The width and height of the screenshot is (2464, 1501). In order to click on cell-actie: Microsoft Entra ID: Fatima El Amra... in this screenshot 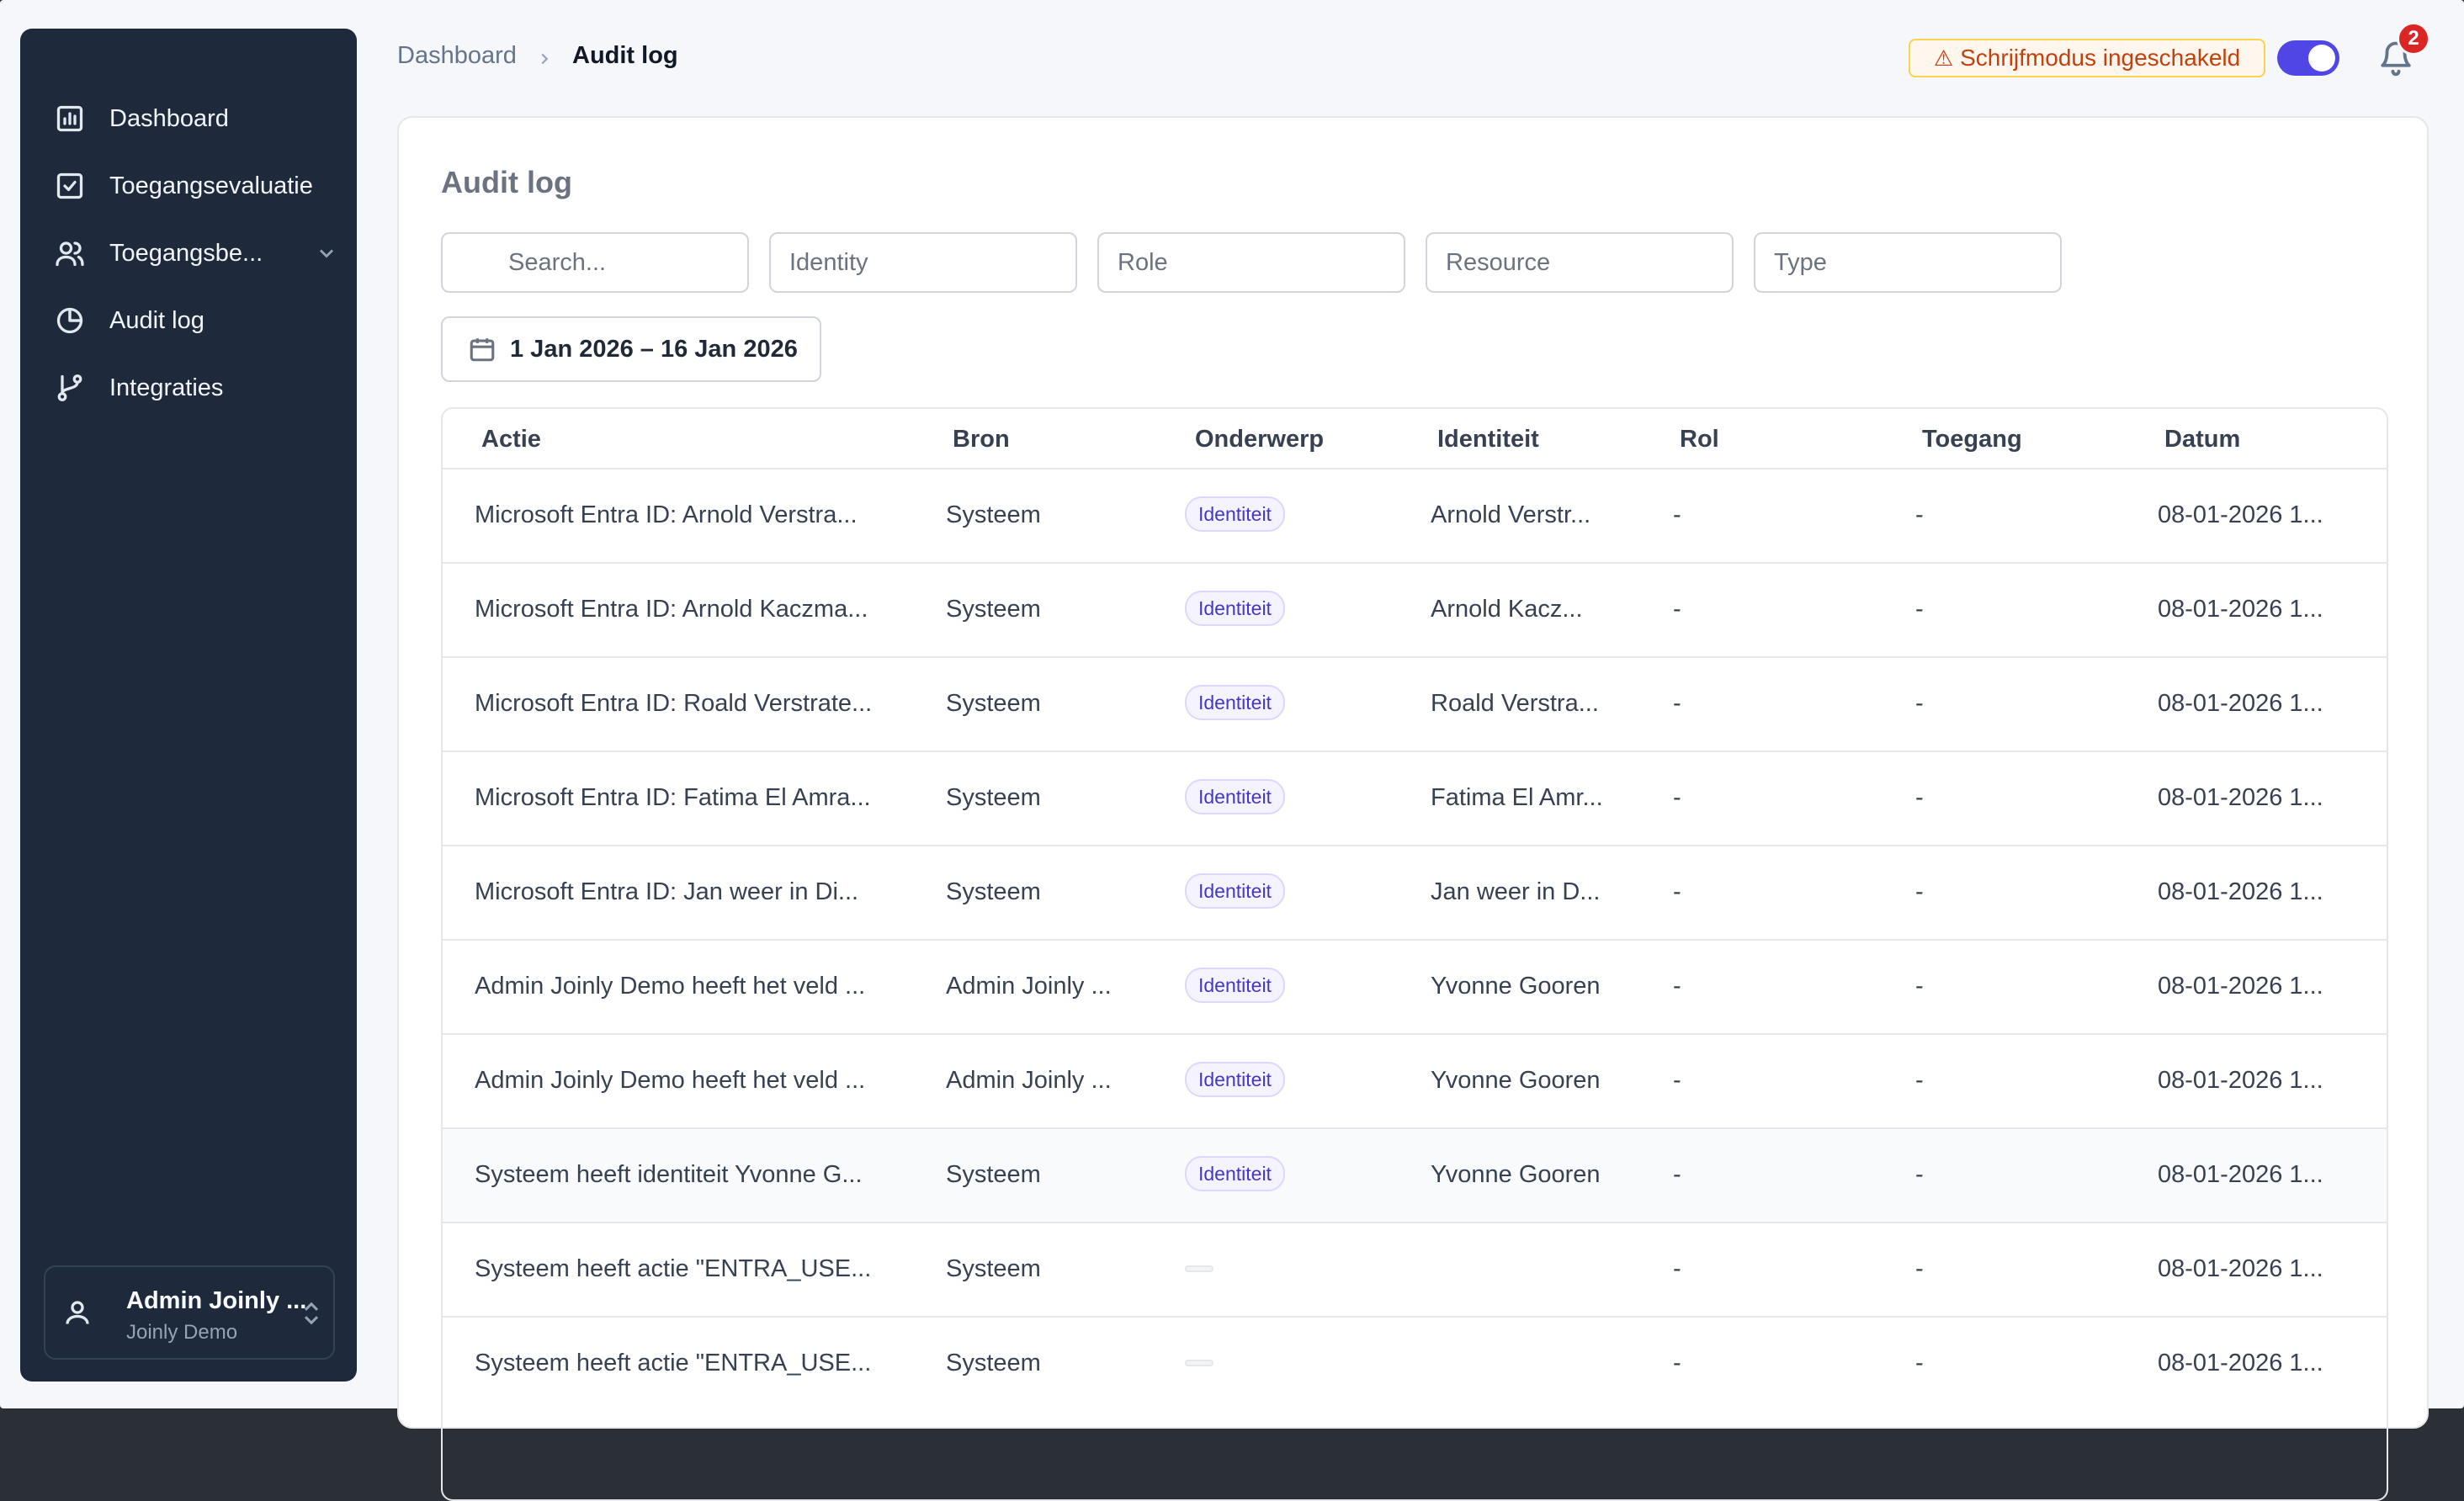, I will do `click(673, 798)`.